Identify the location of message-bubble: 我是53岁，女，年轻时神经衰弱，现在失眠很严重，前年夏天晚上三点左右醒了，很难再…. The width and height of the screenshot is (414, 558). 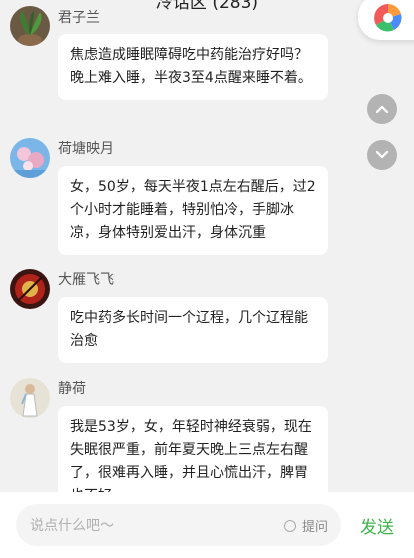
(193, 449).